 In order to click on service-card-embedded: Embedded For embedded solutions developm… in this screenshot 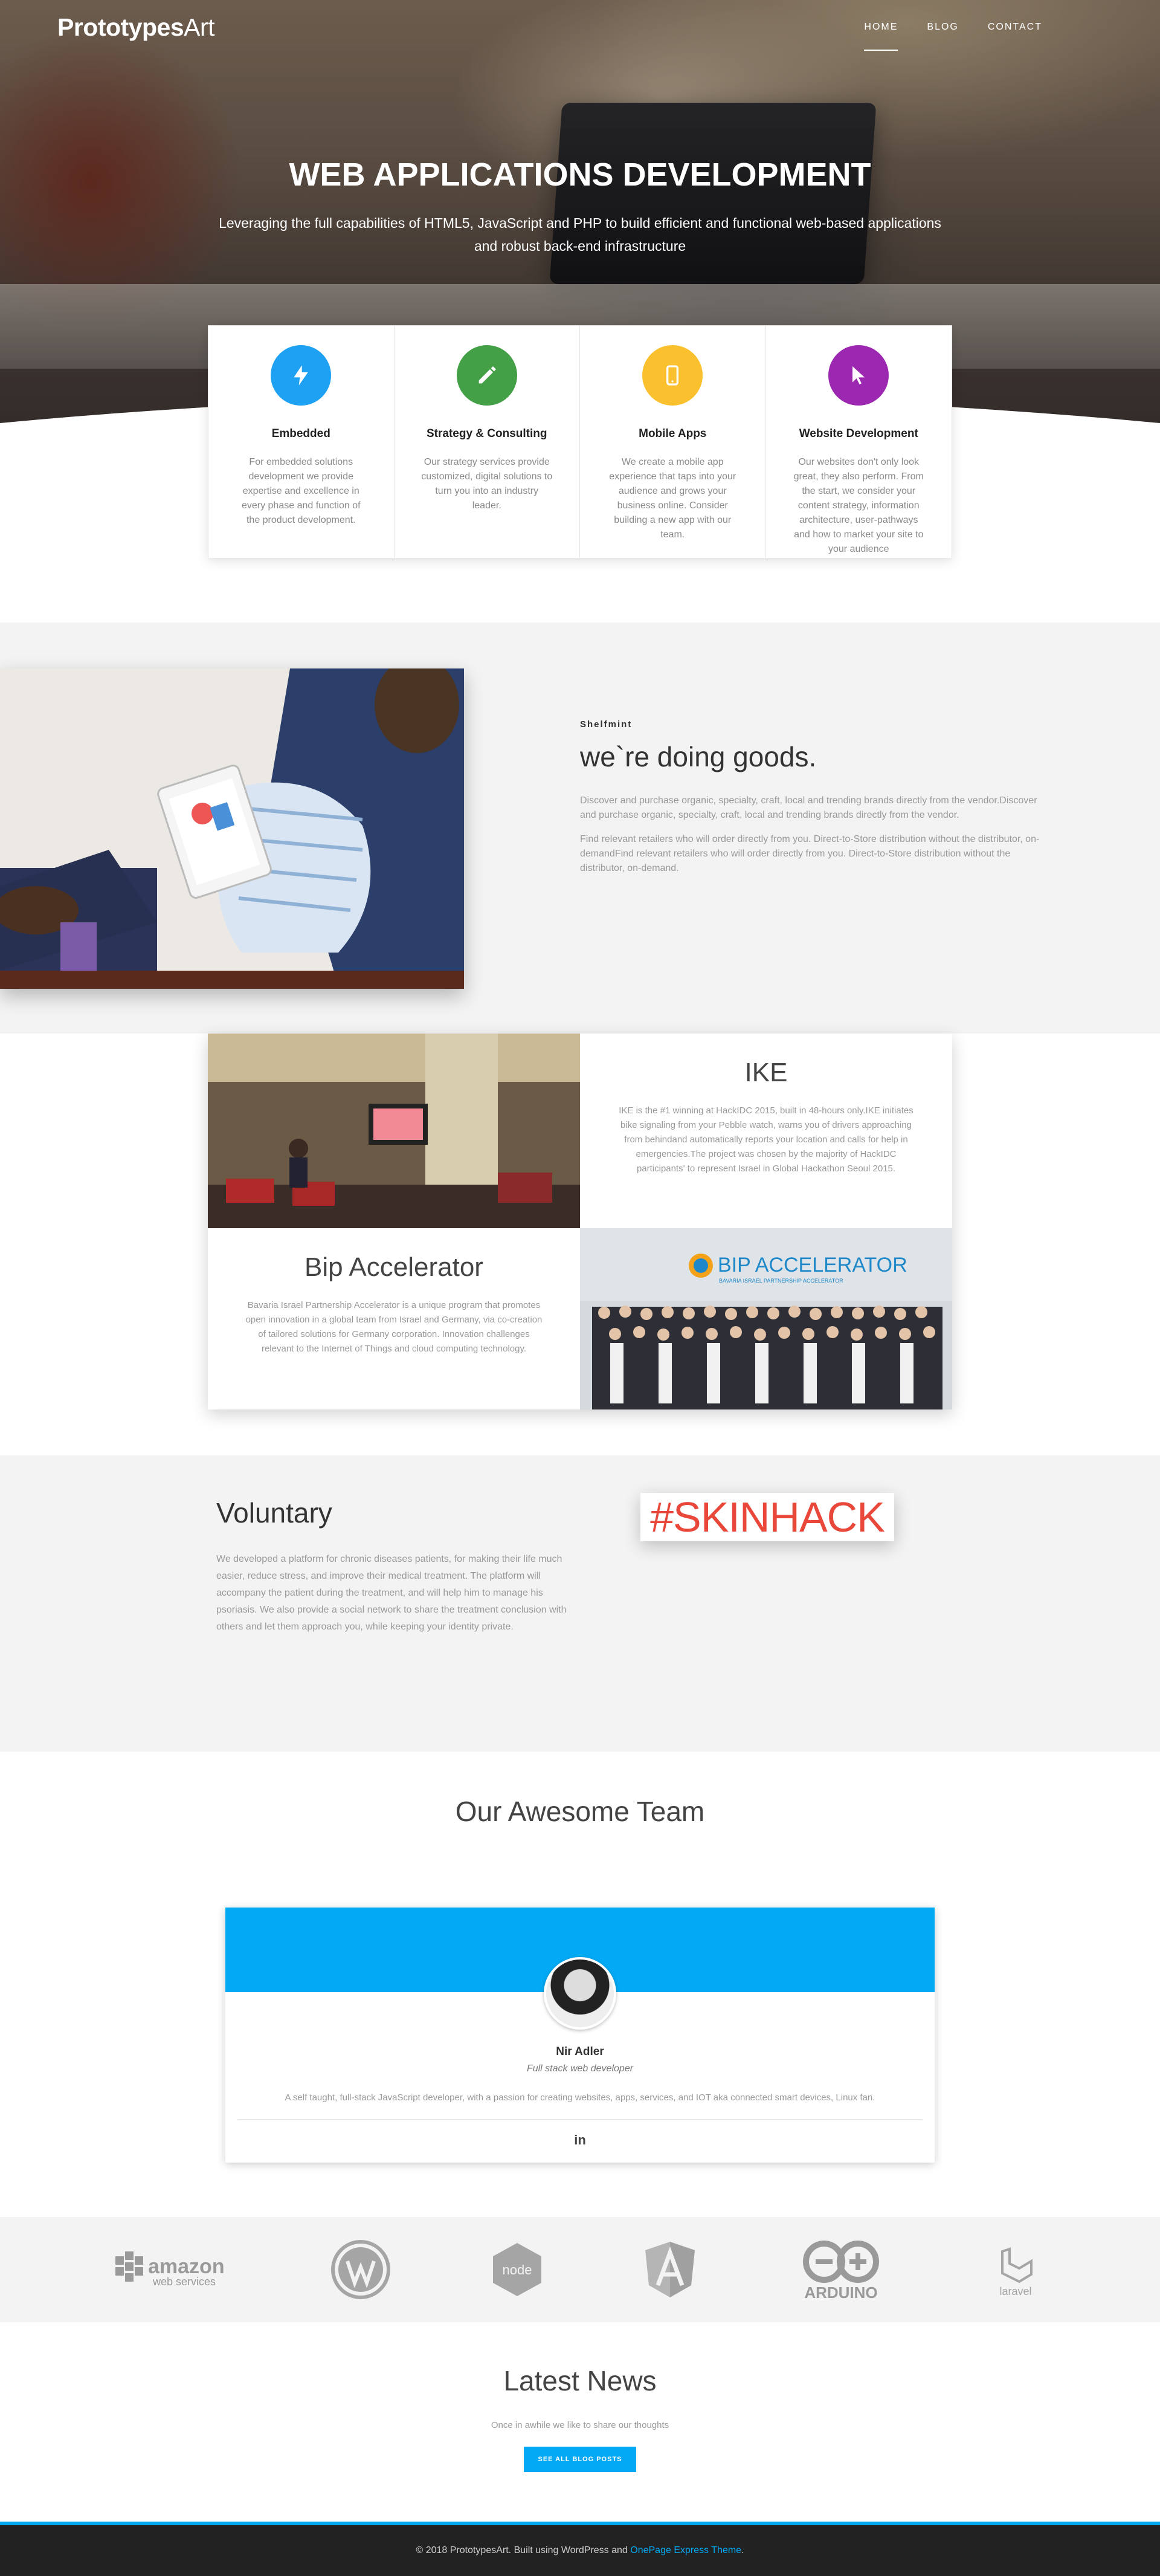, I will do `click(301, 442)`.